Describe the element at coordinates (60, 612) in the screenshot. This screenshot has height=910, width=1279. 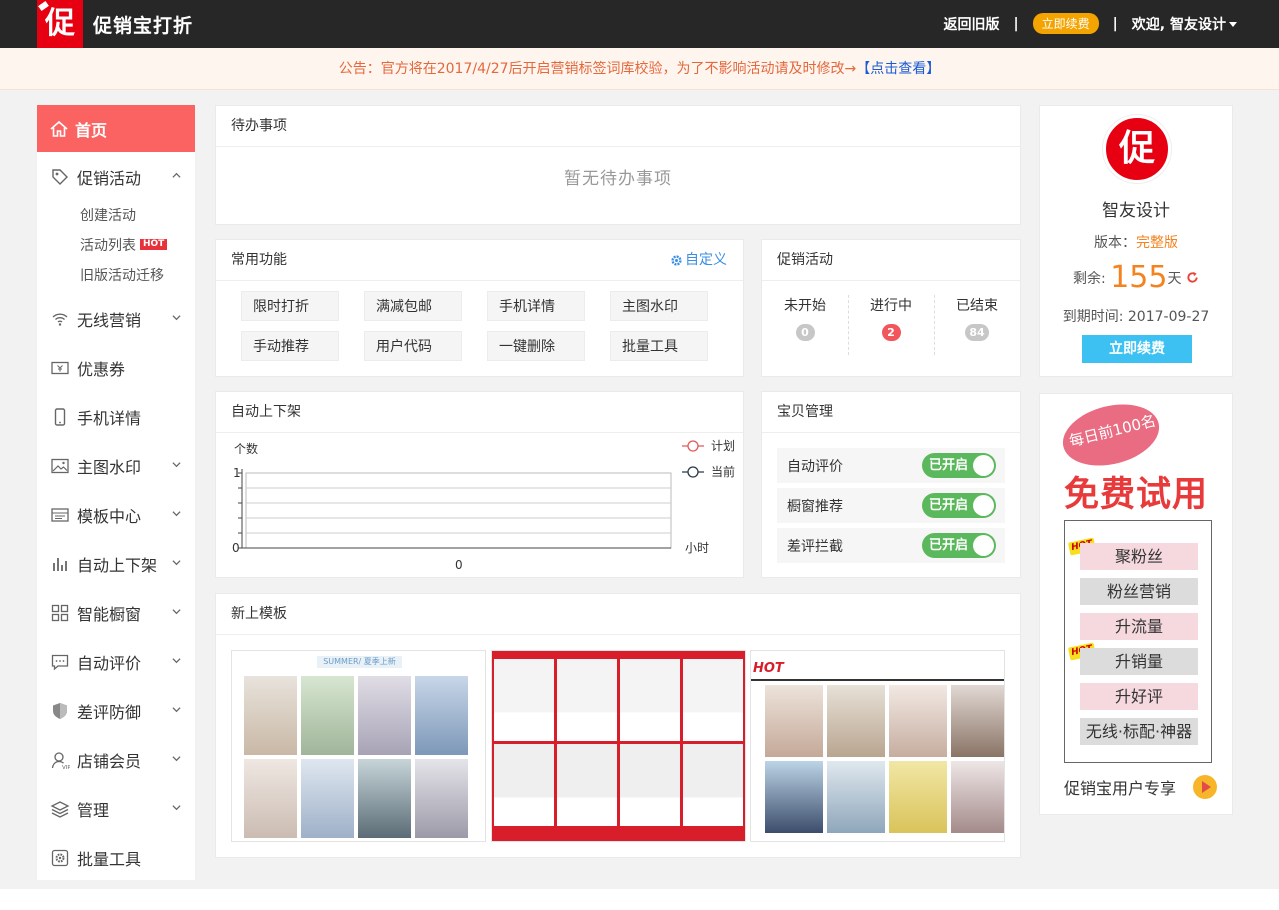
I see `grid-icon` at that location.